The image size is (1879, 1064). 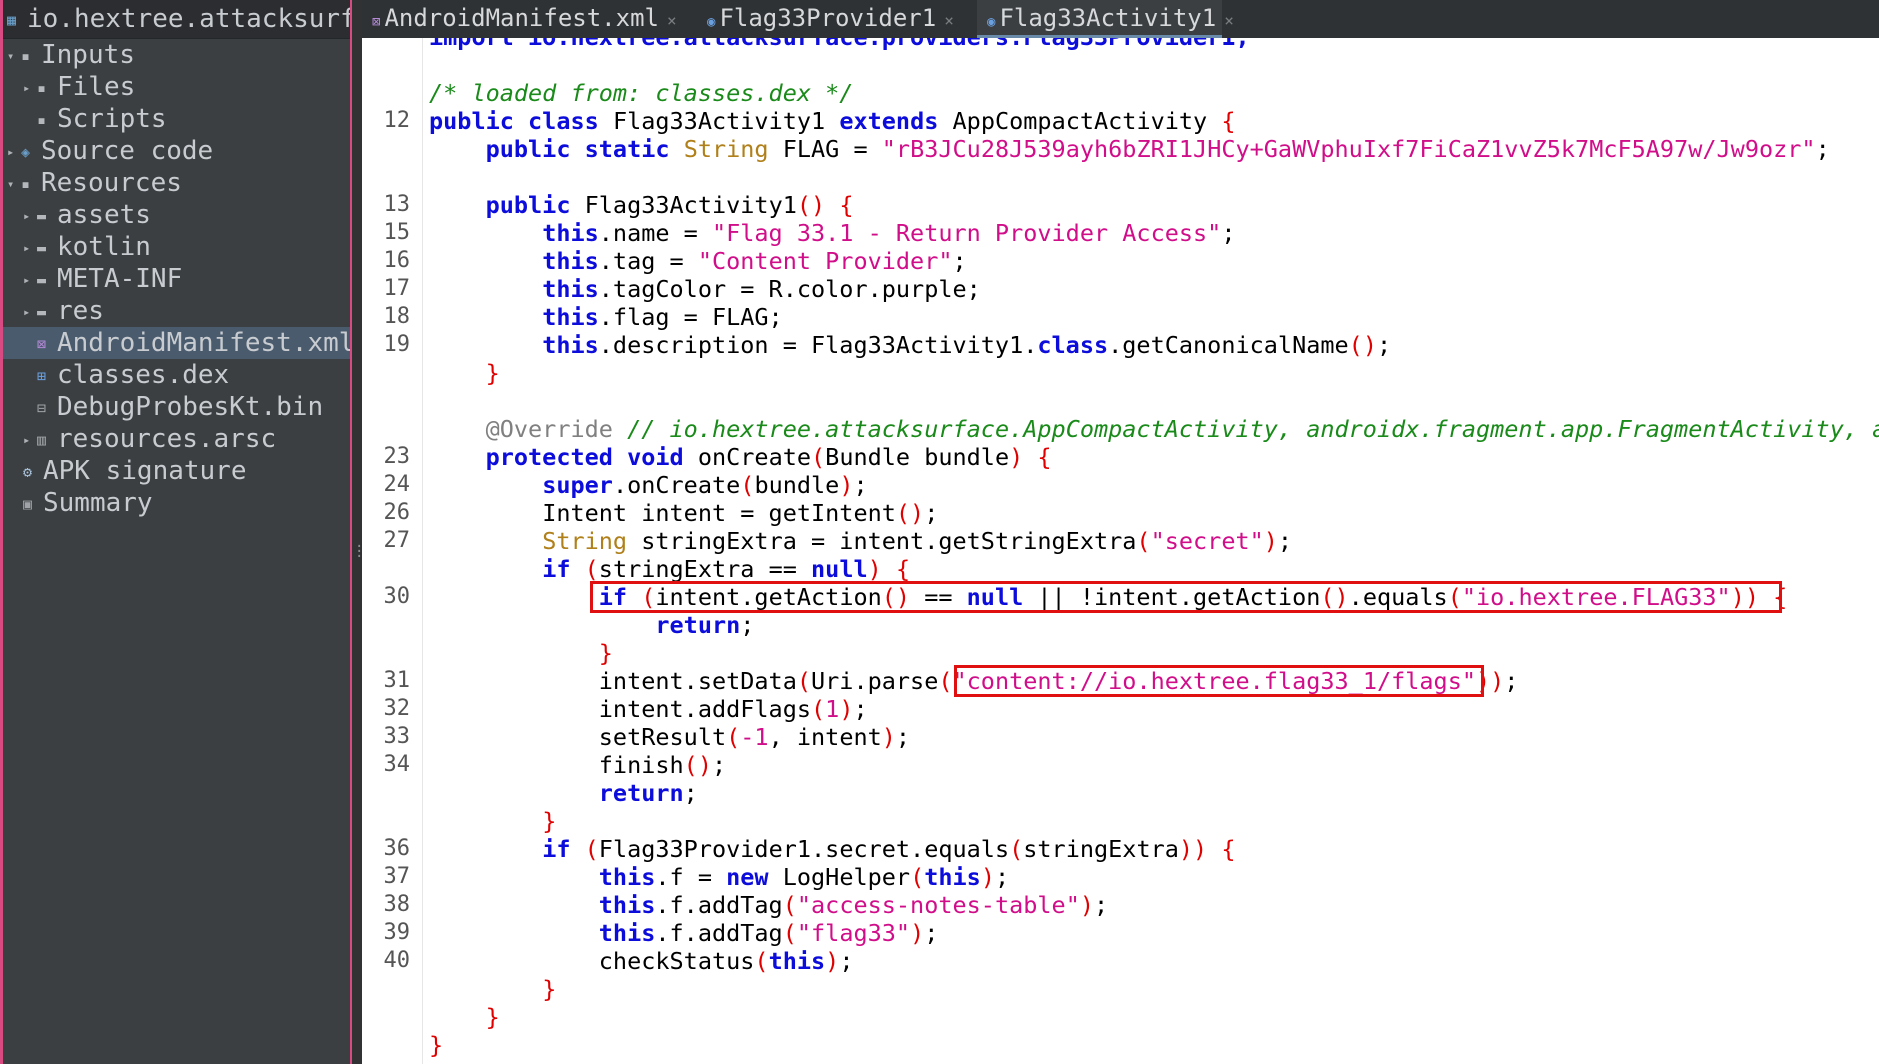 What do you see at coordinates (889, 121) in the screenshot?
I see `code-keyword: extends` at bounding box center [889, 121].